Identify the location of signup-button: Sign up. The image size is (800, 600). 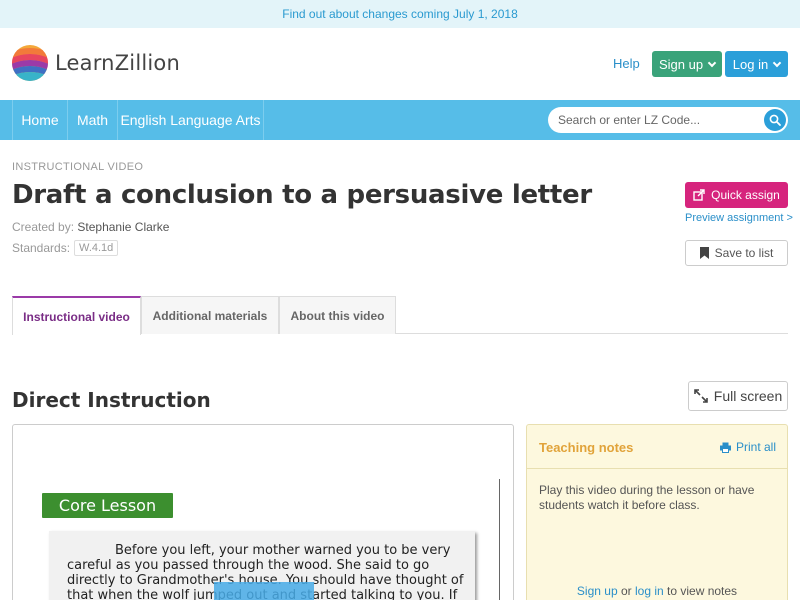
(687, 64).